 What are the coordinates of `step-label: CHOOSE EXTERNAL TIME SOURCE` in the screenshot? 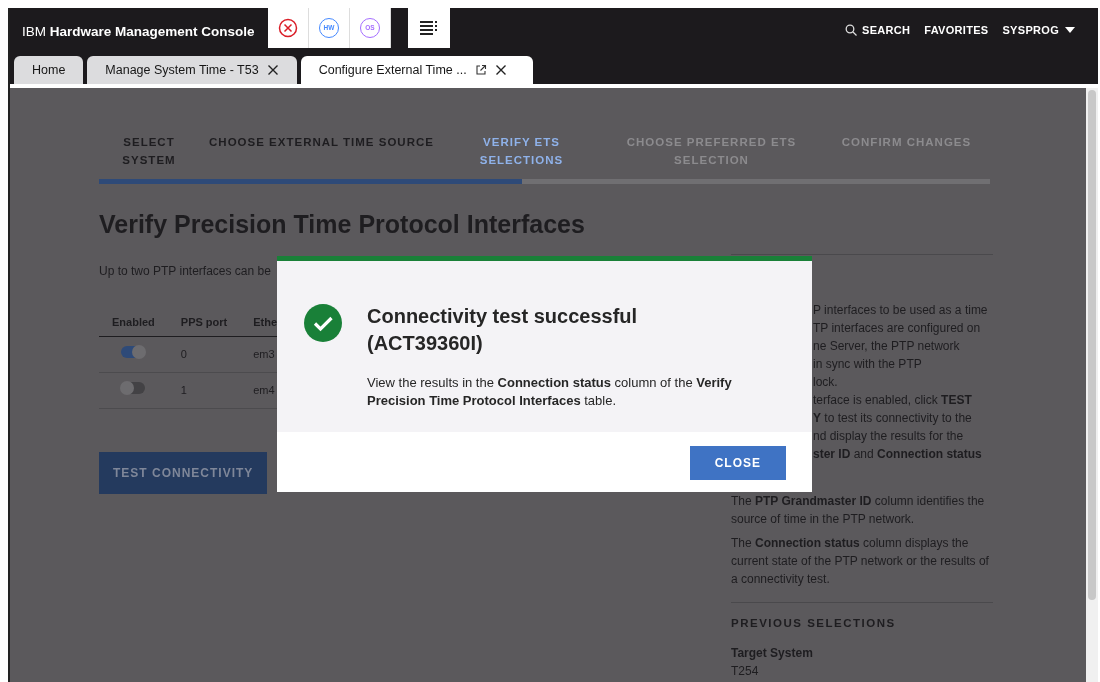 It's located at (321, 156).